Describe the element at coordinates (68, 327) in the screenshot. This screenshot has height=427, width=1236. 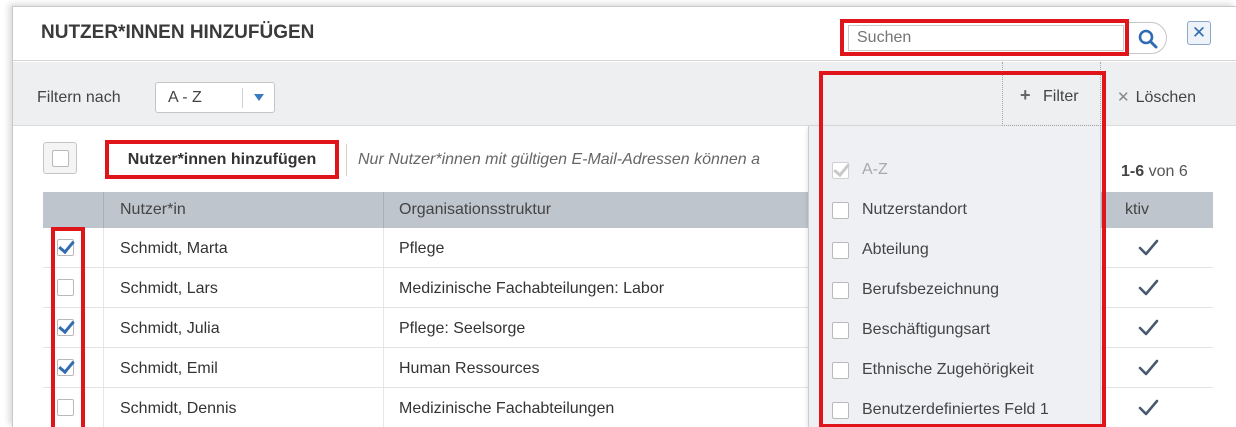
I see `row-checkbox-highlight` at that location.